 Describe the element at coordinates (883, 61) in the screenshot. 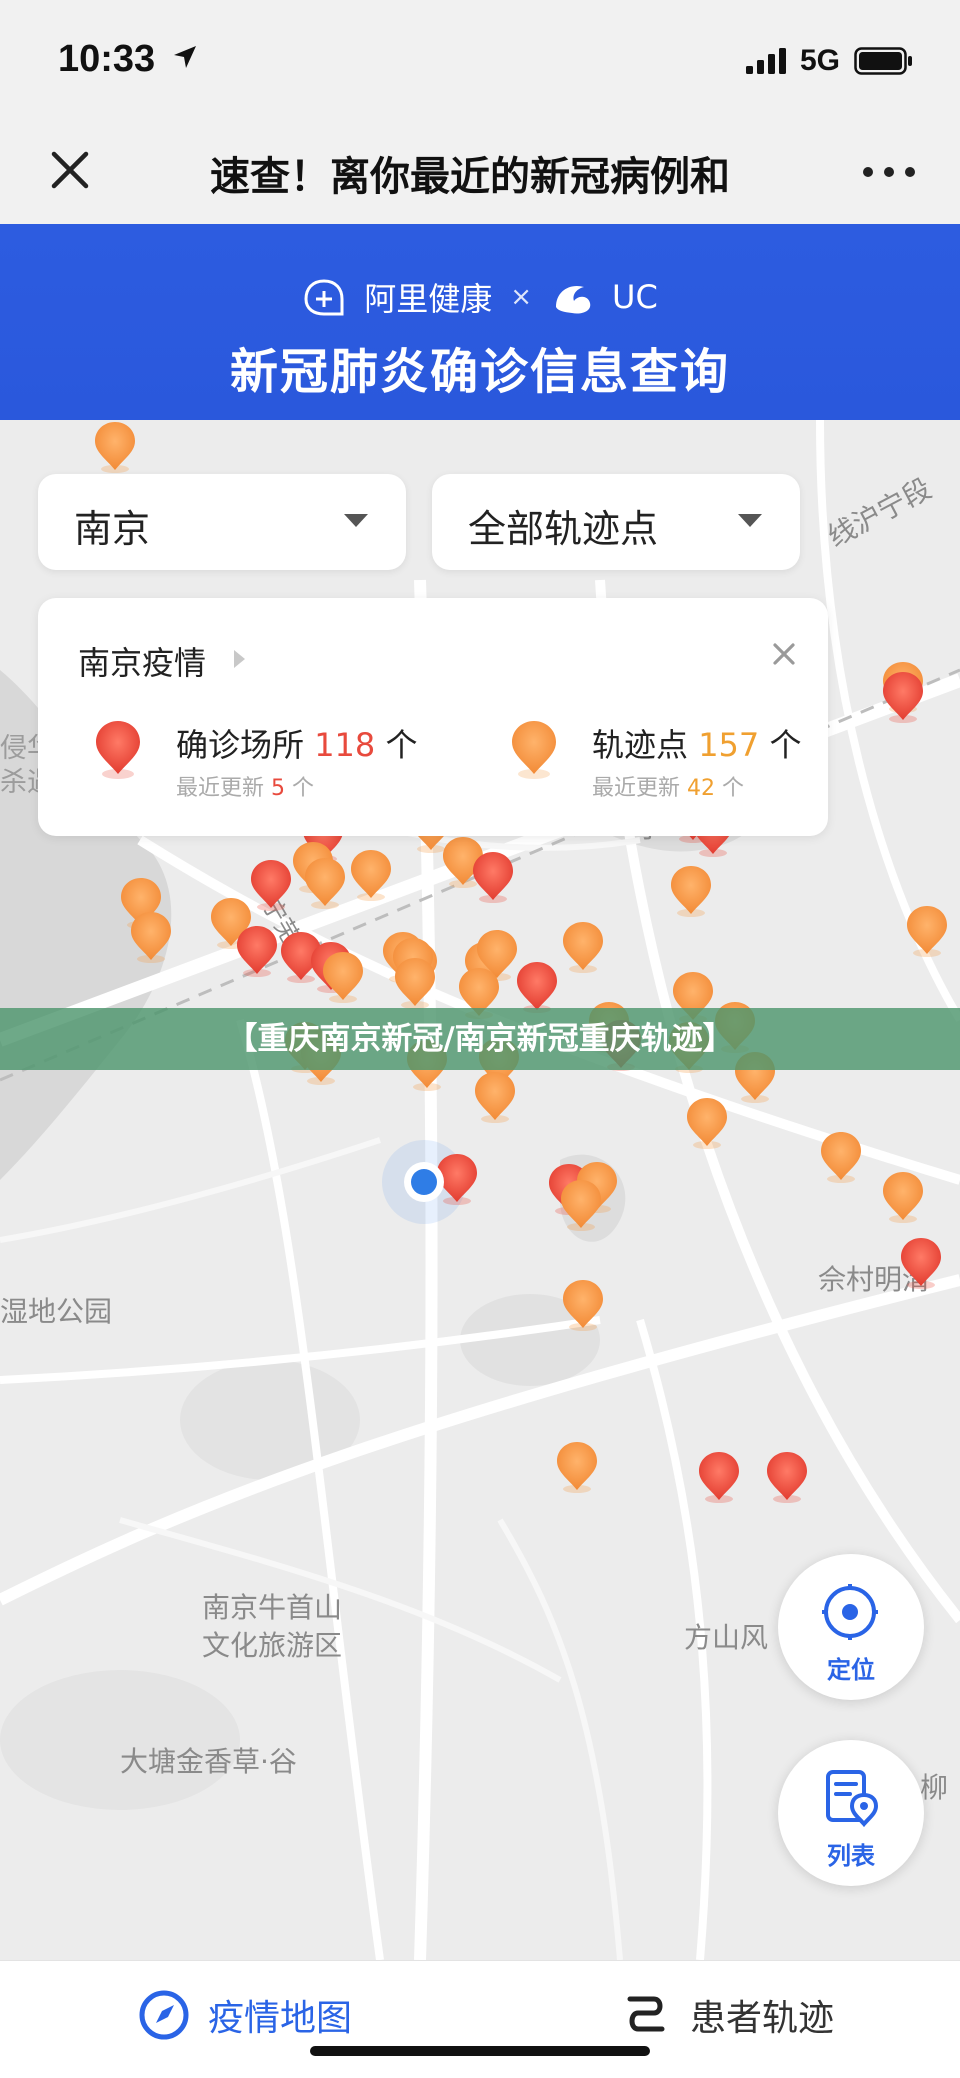

I see `battery-icon` at that location.